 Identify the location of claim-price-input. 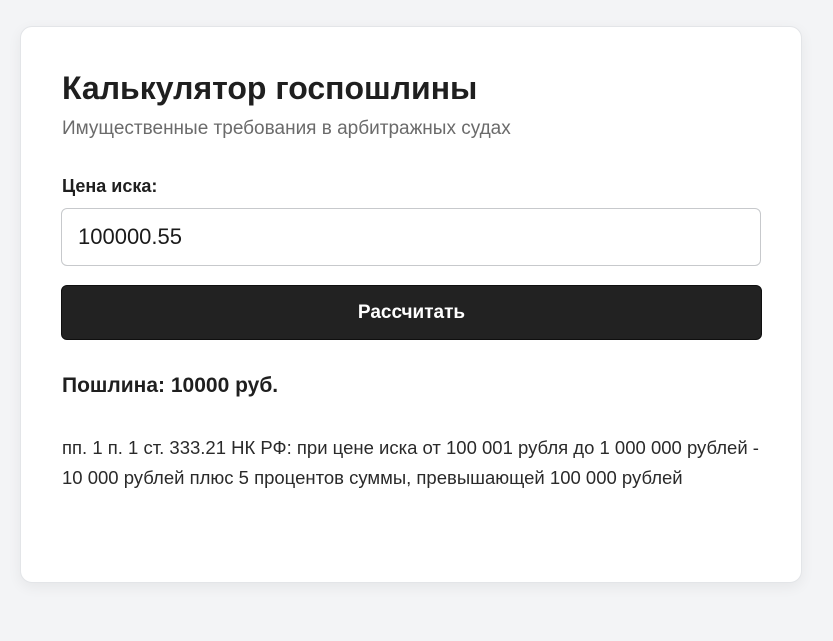
(411, 237).